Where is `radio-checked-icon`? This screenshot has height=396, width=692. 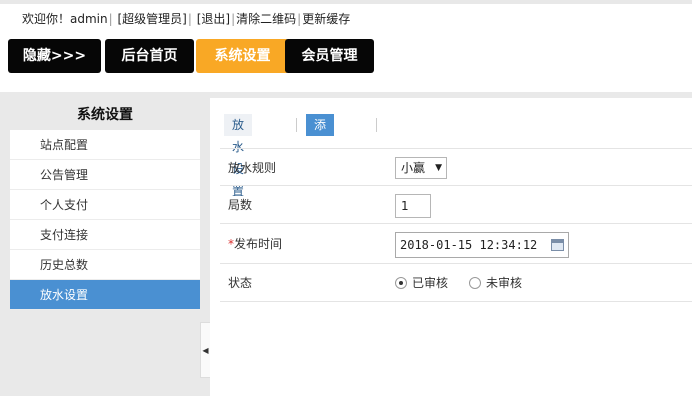
radio-checked-icon is located at coordinates (401, 283).